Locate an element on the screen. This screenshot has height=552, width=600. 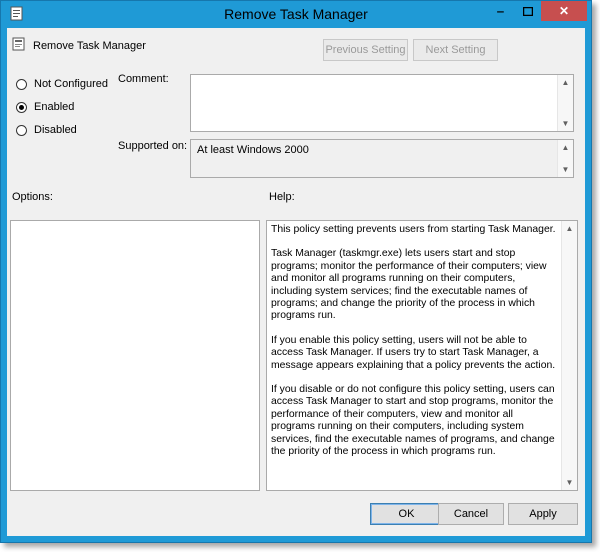
radio-not-configured: Not Configured is located at coordinates (62, 84).